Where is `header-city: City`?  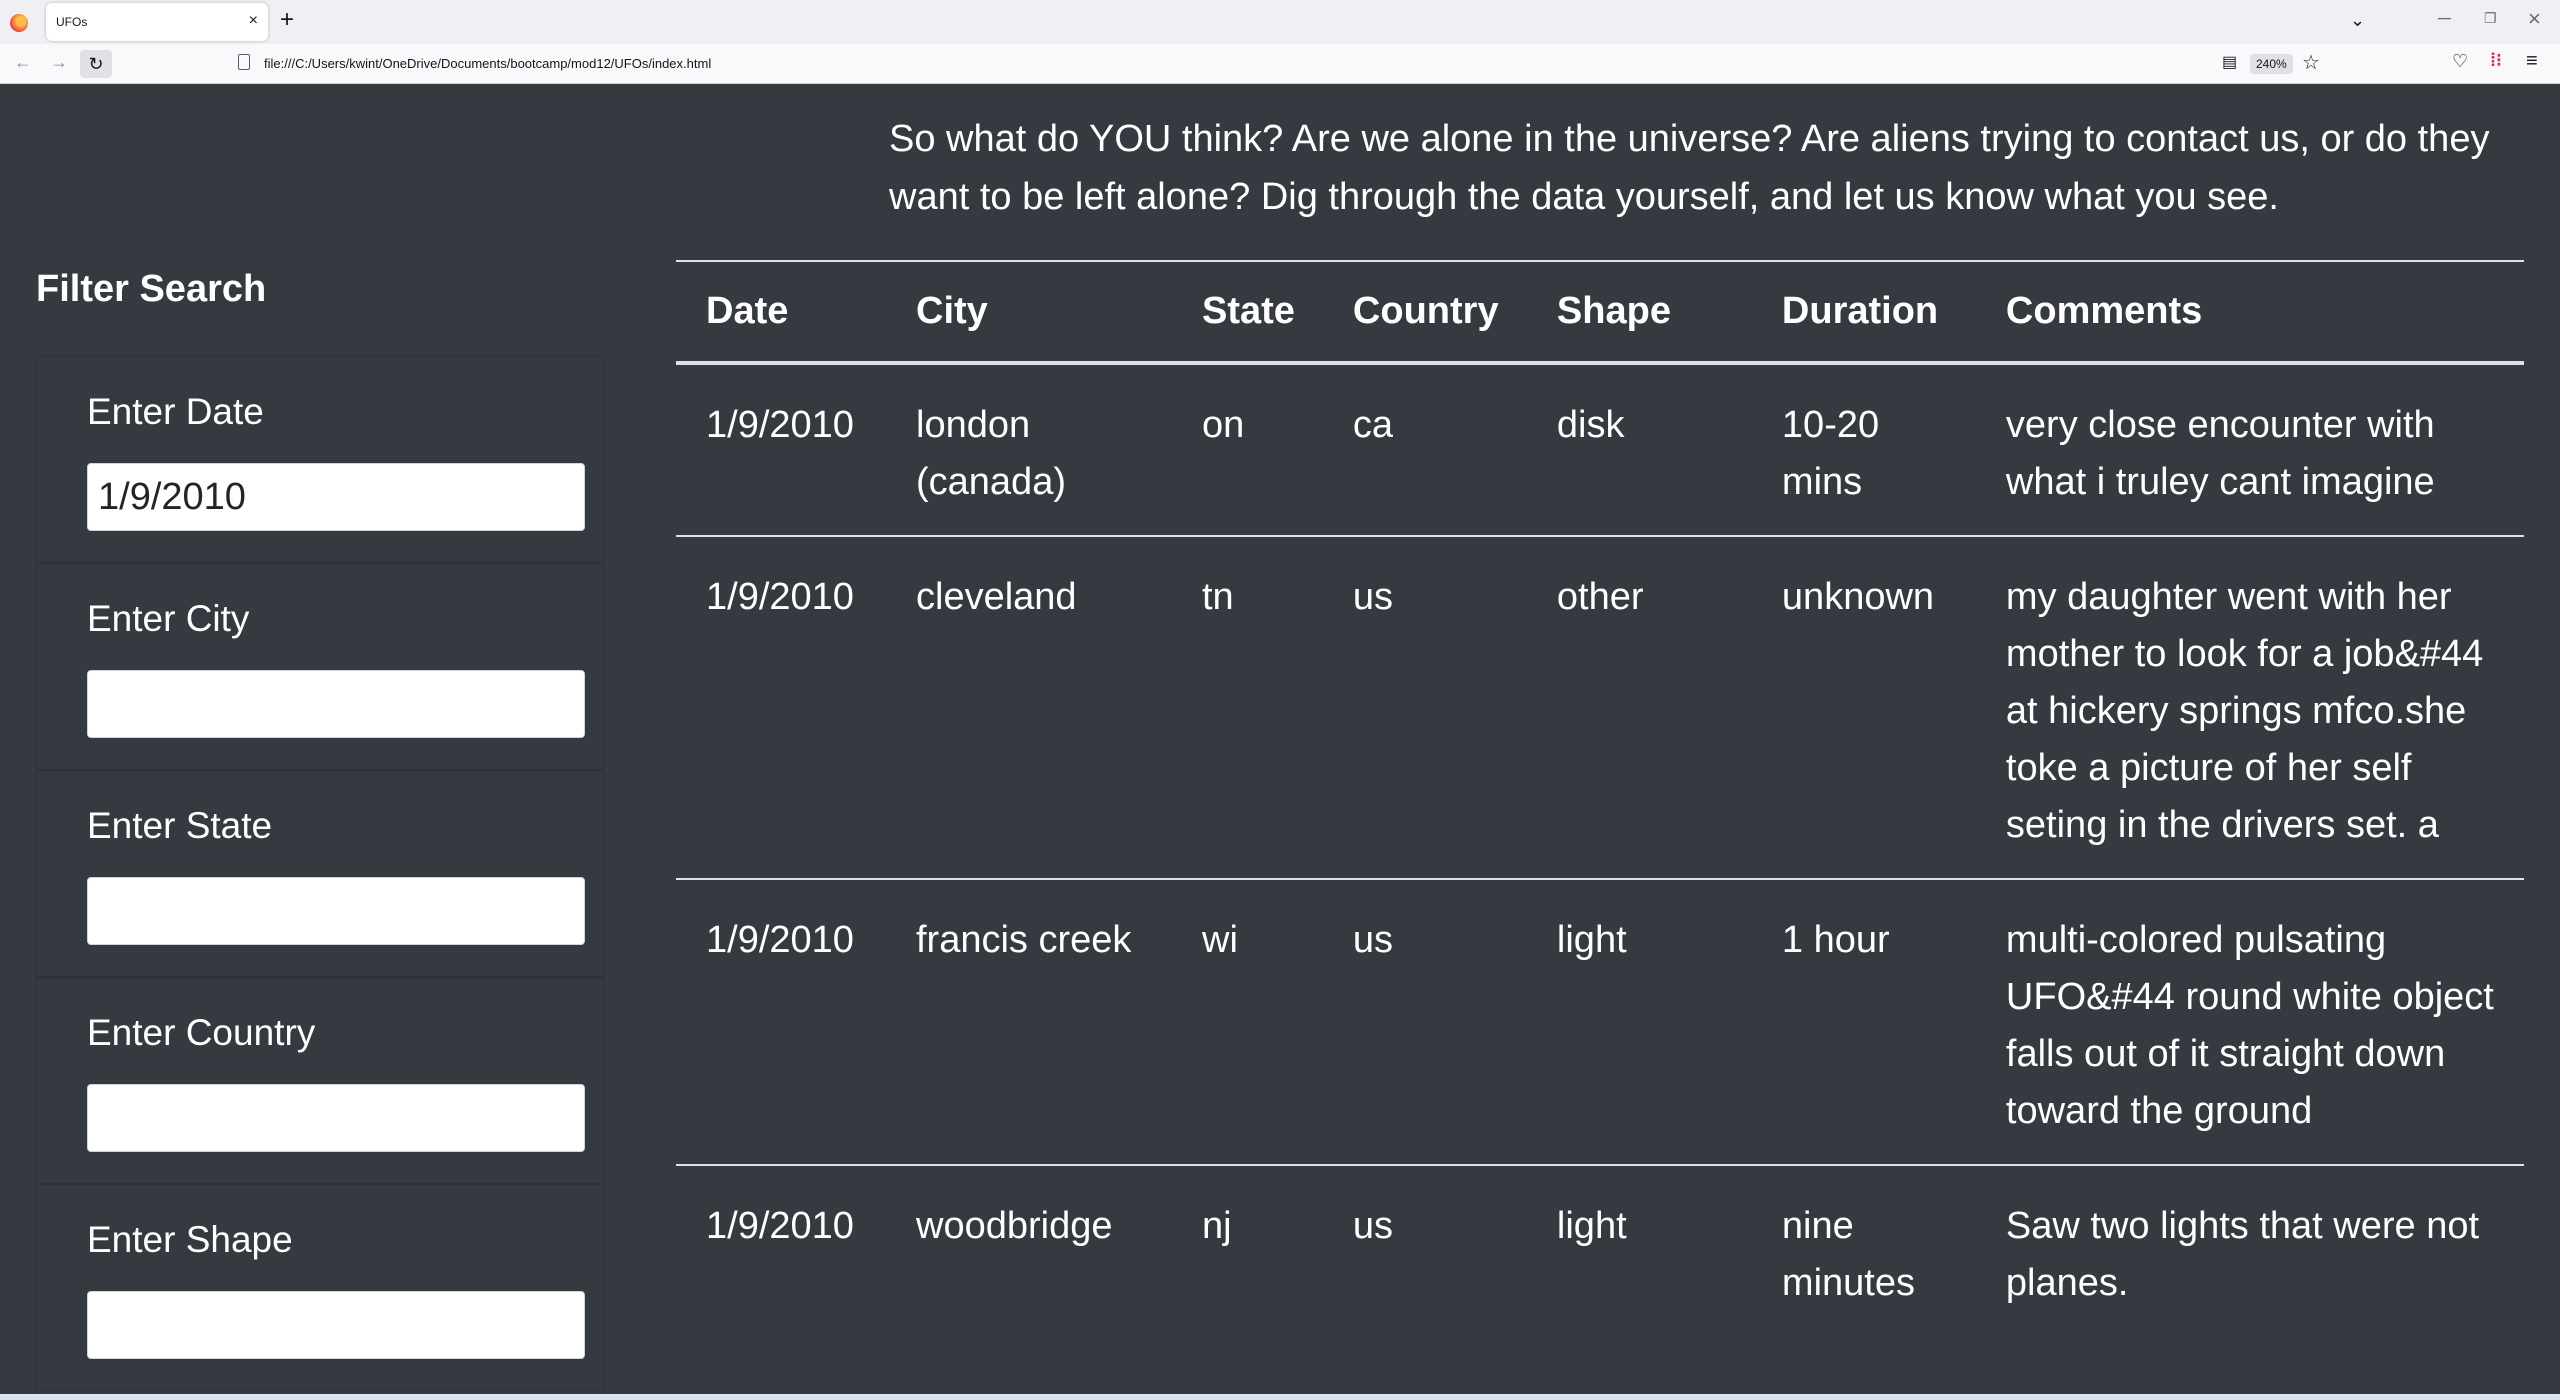 header-city: City is located at coordinates (1029, 312).